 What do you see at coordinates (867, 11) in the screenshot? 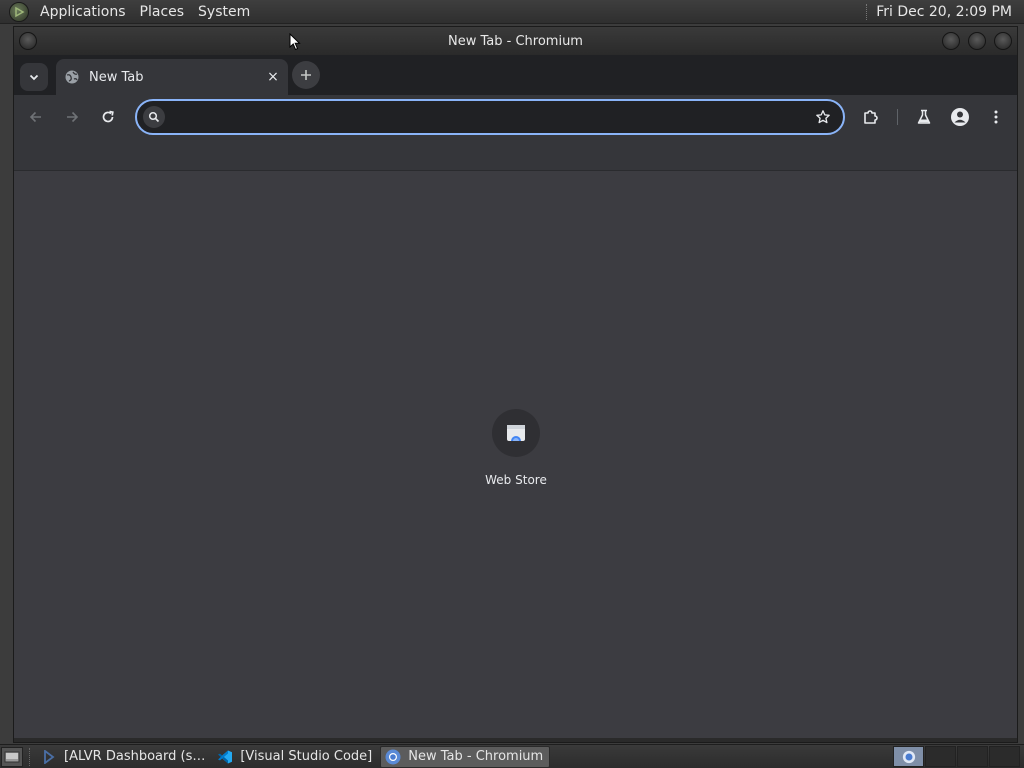
I see `panel-separator` at bounding box center [867, 11].